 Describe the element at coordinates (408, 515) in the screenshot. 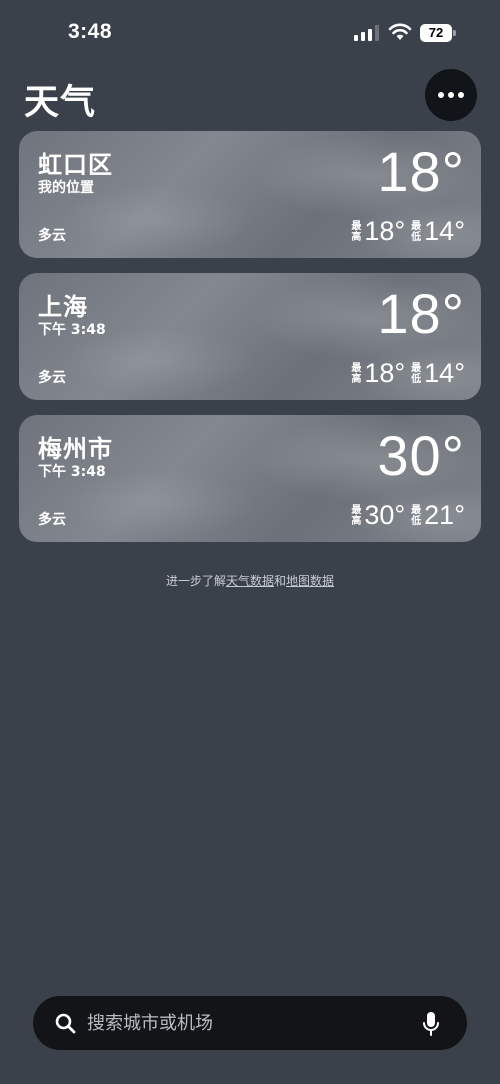

I see `temp-range: 最高 30° 最低 21°` at that location.